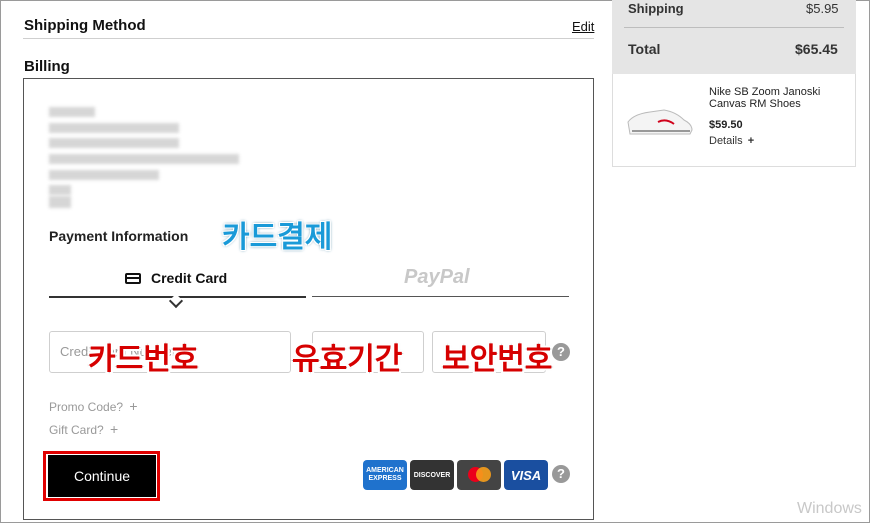 The height and width of the screenshot is (523, 870). What do you see at coordinates (656, 8) in the screenshot?
I see `shipping-label: Shipping` at bounding box center [656, 8].